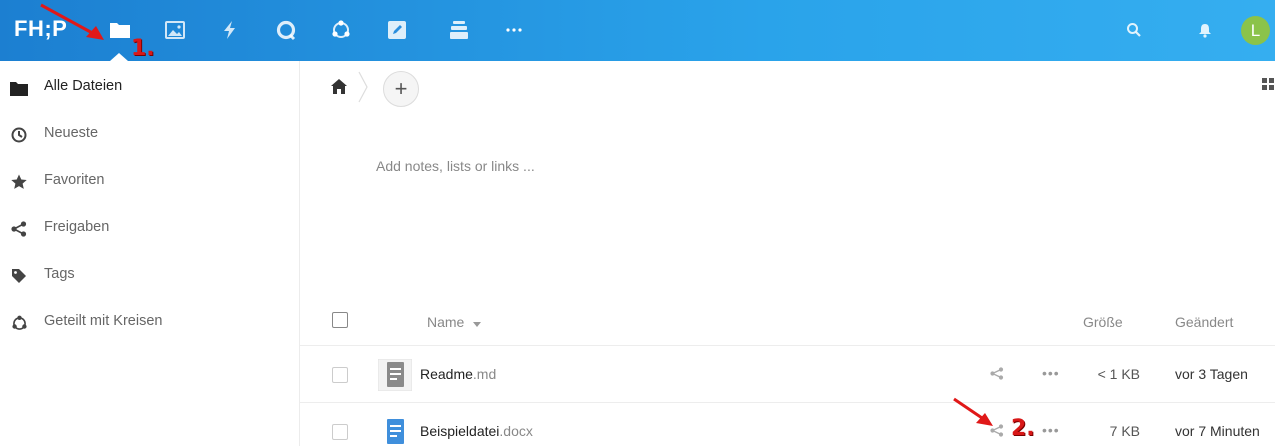 The image size is (1275, 446). I want to click on circles-icon, so click(19, 323).